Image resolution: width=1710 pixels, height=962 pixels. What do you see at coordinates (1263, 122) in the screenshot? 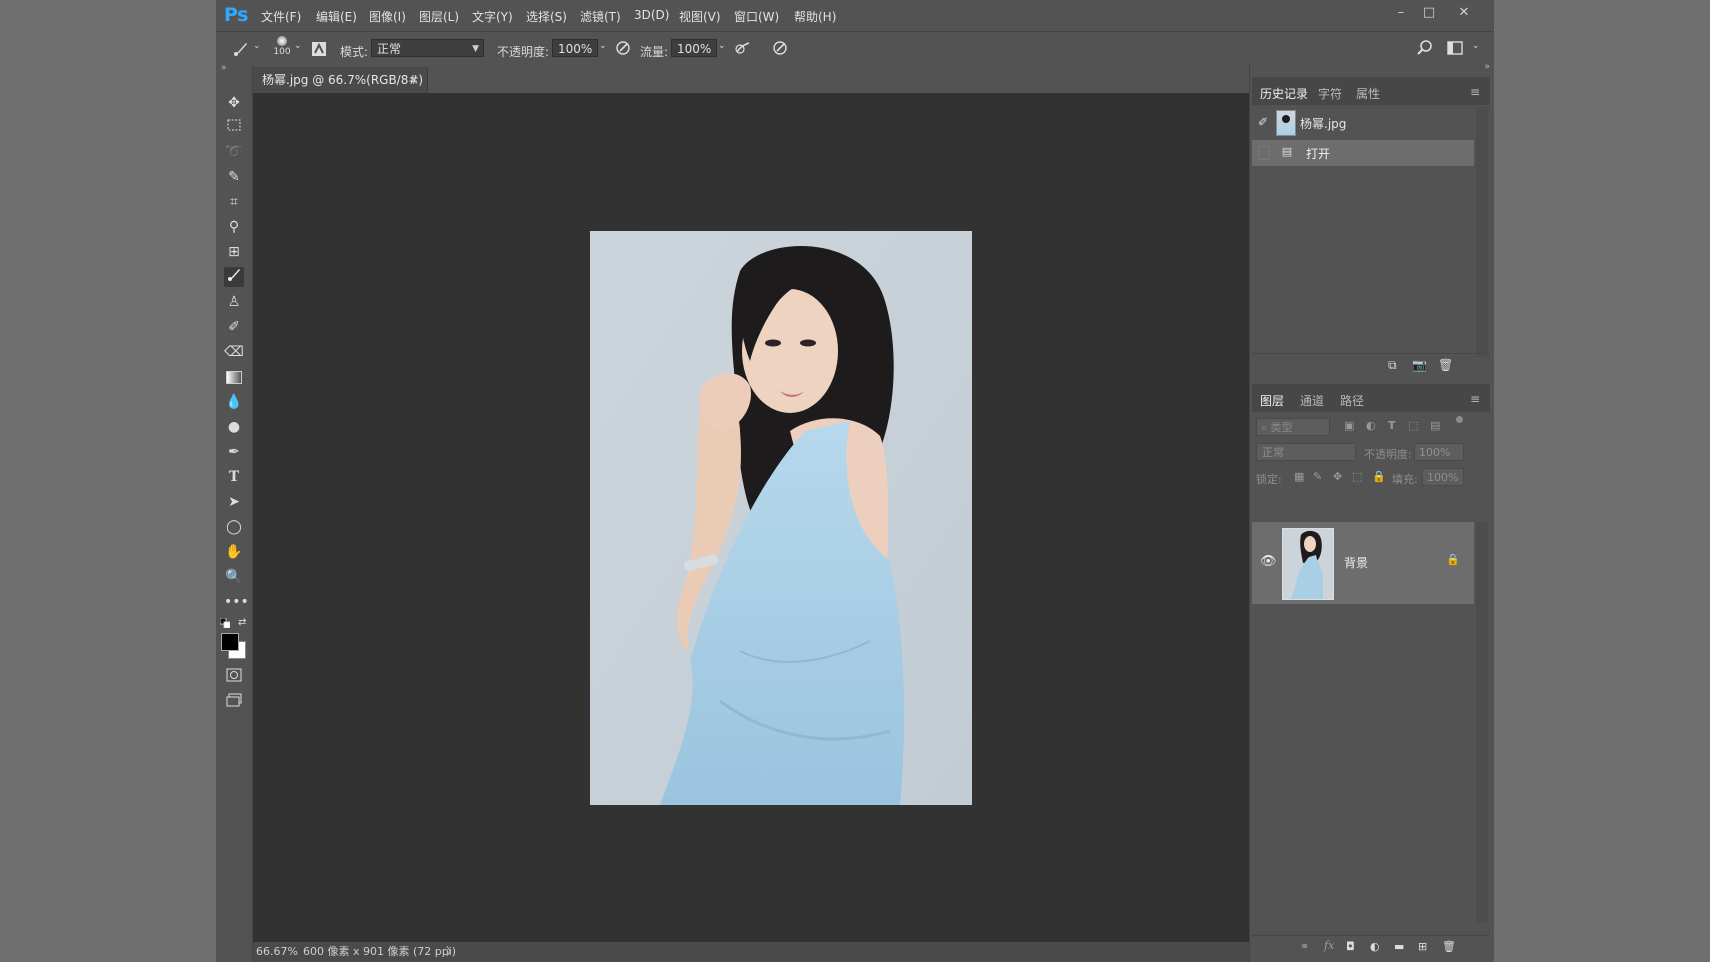
I see `history-brush-source-icon: ✐` at bounding box center [1263, 122].